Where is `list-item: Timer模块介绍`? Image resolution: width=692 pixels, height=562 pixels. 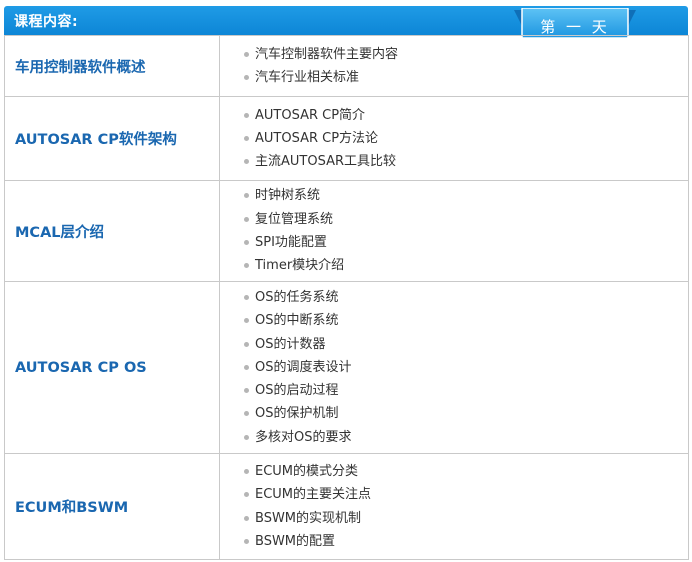
list-item: Timer模块介绍 is located at coordinates (466, 265).